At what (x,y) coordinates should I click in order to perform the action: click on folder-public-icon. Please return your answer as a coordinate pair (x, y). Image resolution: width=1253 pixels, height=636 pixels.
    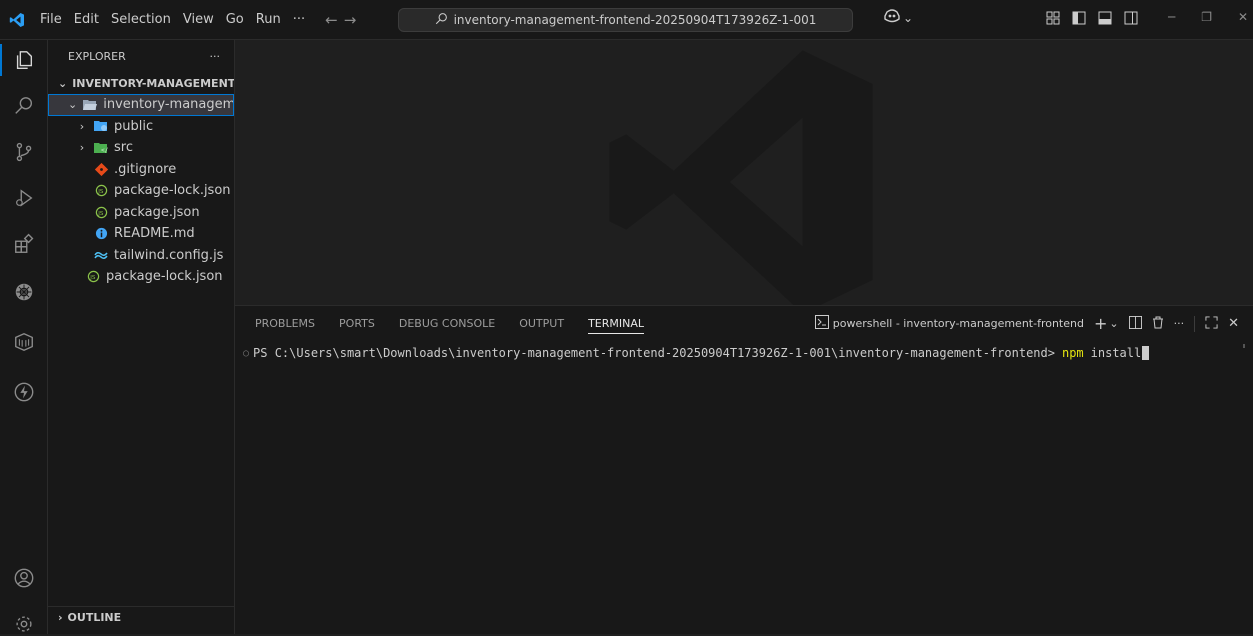
    Looking at the image, I should click on (101, 126).